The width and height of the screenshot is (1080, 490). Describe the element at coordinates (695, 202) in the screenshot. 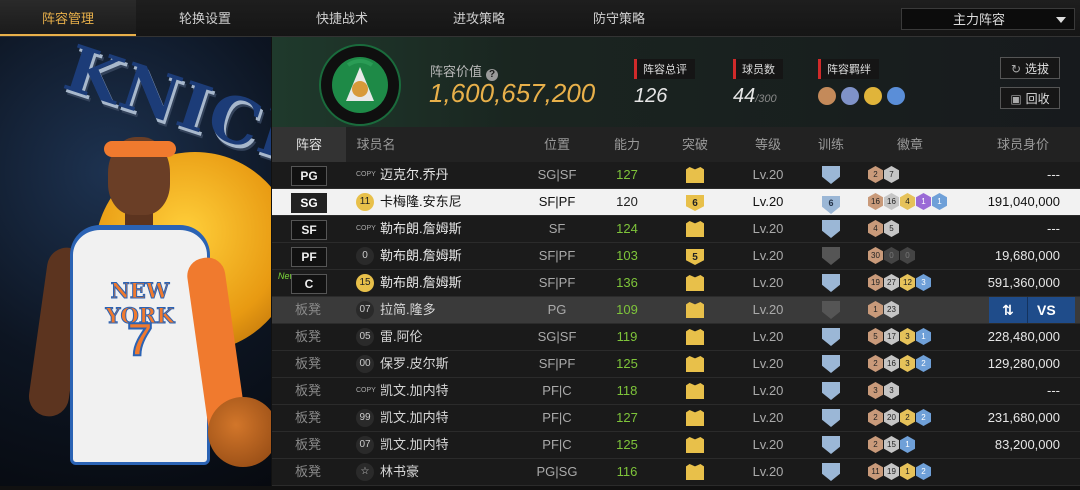

I see `breakthrough-cell: 6` at that location.